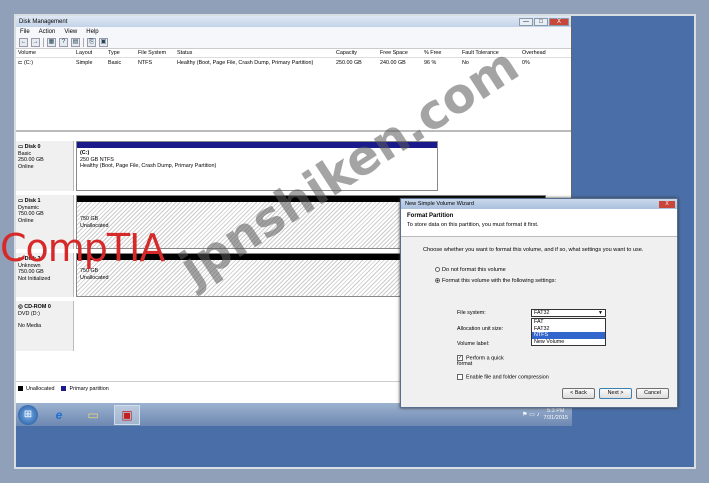  What do you see at coordinates (25, 32) in the screenshot?
I see `menu-file: File` at bounding box center [25, 32].